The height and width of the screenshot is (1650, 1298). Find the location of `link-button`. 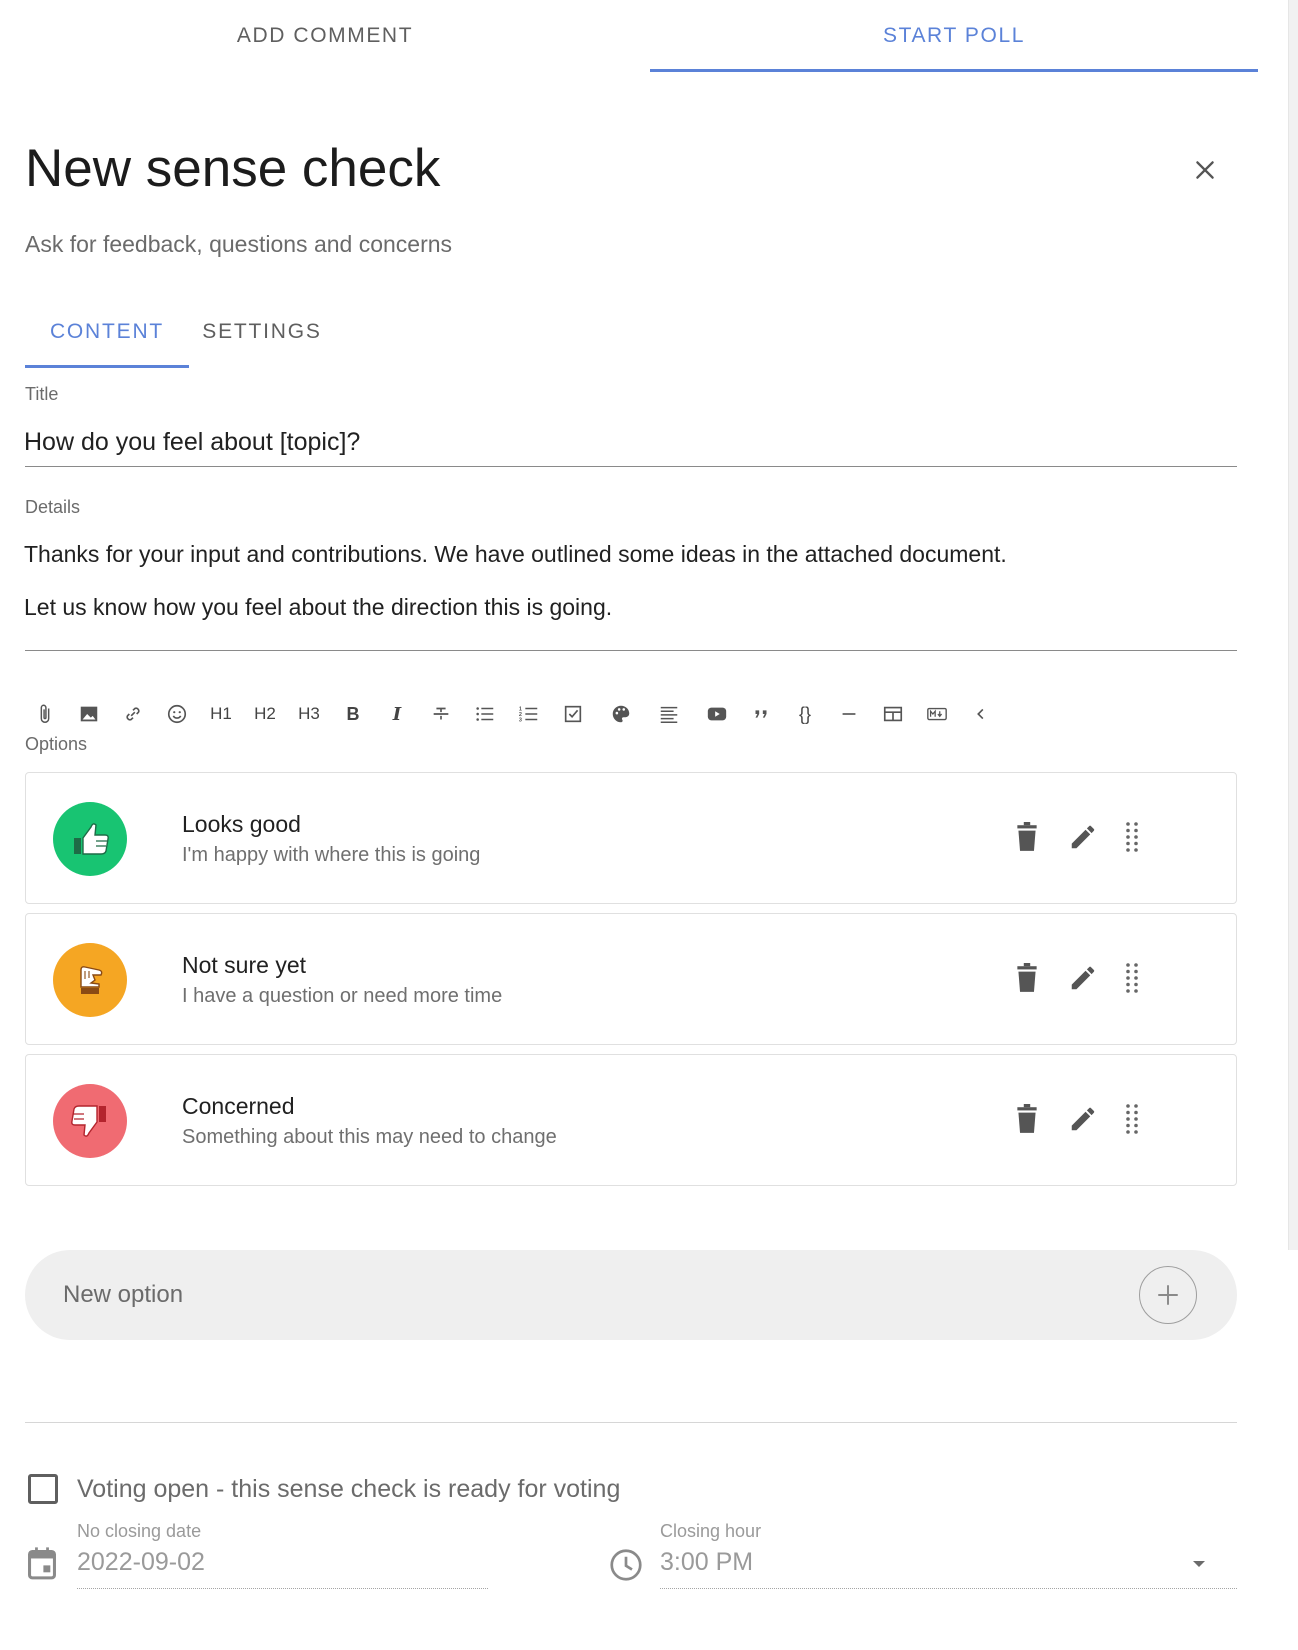

link-button is located at coordinates (133, 714).